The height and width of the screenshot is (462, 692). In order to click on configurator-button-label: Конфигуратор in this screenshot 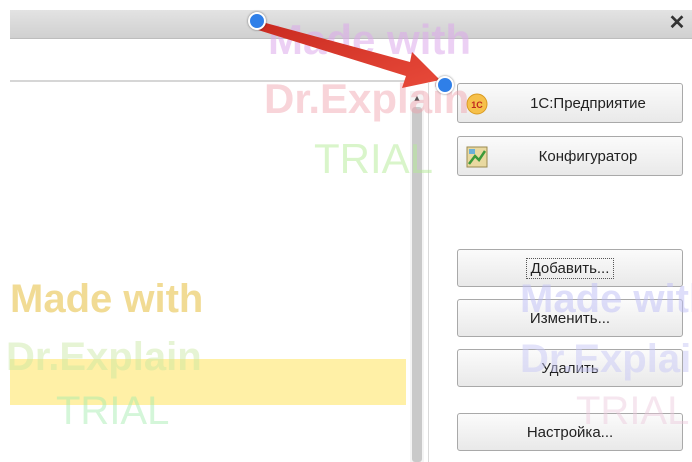, I will do `click(588, 156)`.